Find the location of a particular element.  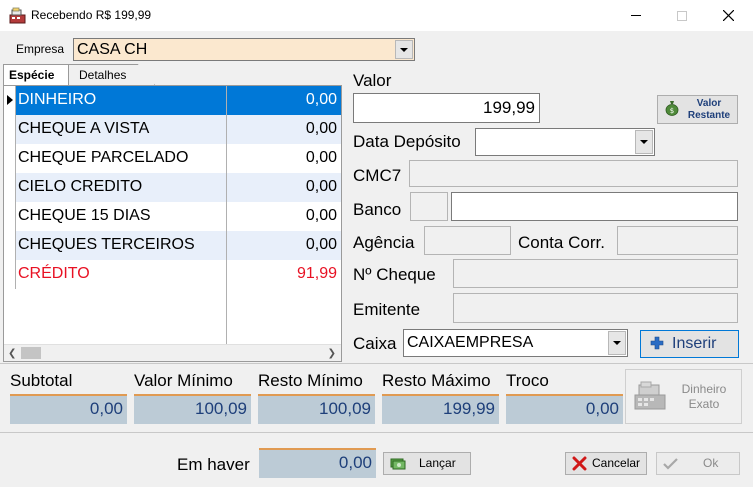

grid-empty-area is located at coordinates (121, 319).